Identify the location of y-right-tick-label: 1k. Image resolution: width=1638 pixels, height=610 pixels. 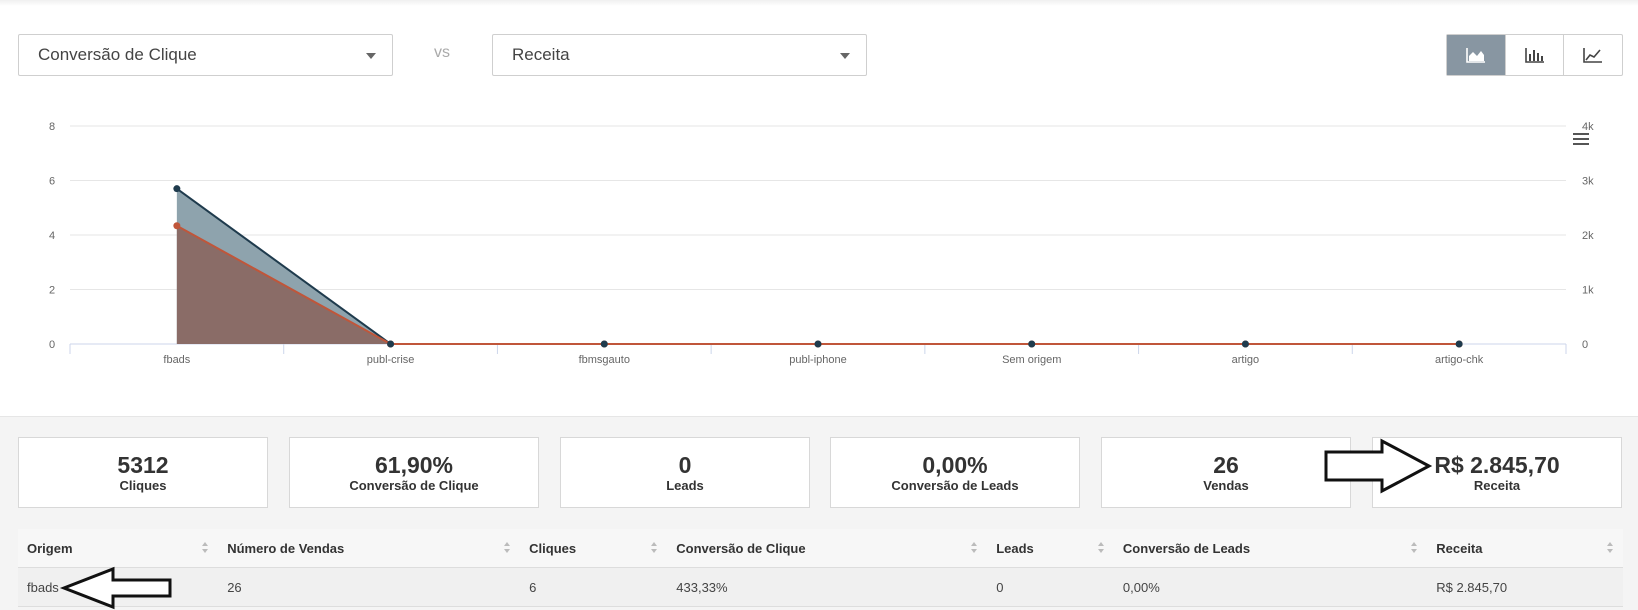
(1588, 291).